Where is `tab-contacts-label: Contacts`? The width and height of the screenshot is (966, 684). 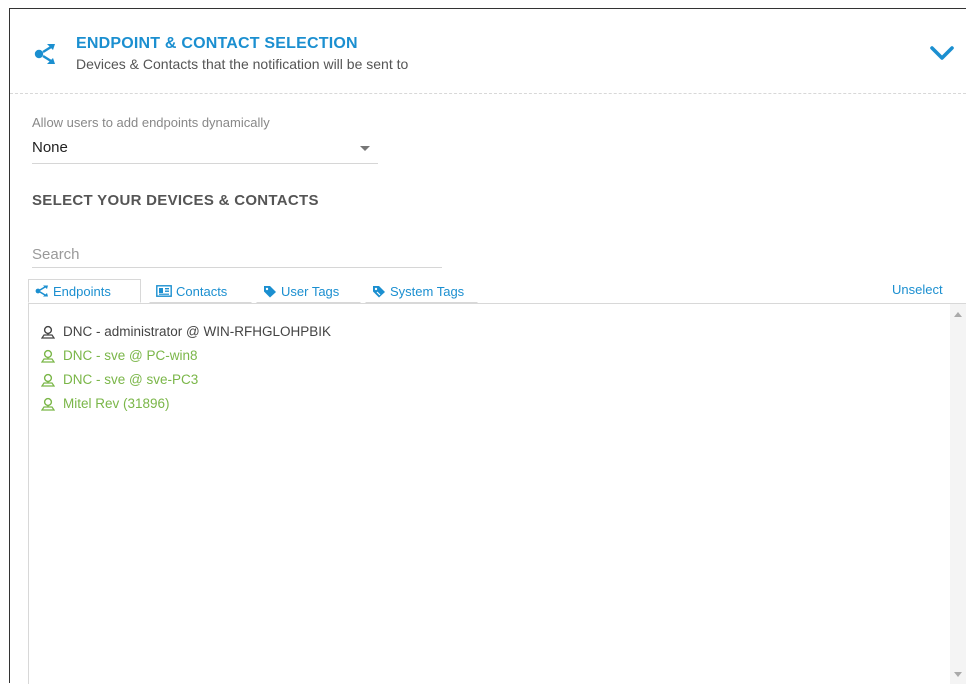 tab-contacts-label: Contacts is located at coordinates (202, 291).